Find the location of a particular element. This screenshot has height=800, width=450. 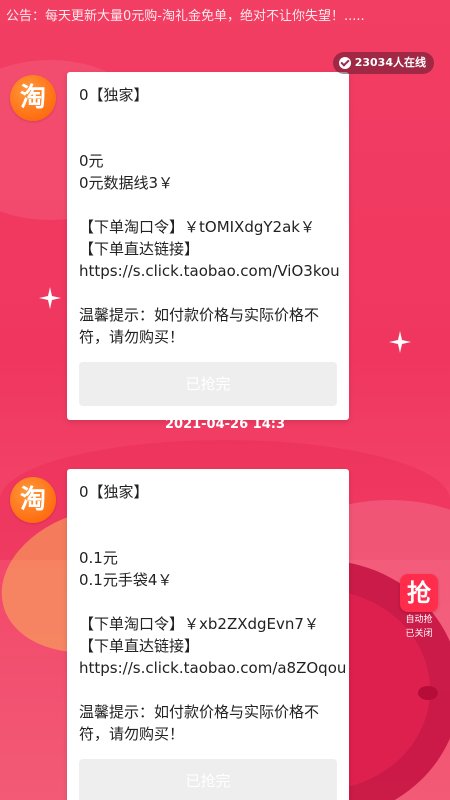

online-count-text: 23034人在线 is located at coordinates (390, 62).